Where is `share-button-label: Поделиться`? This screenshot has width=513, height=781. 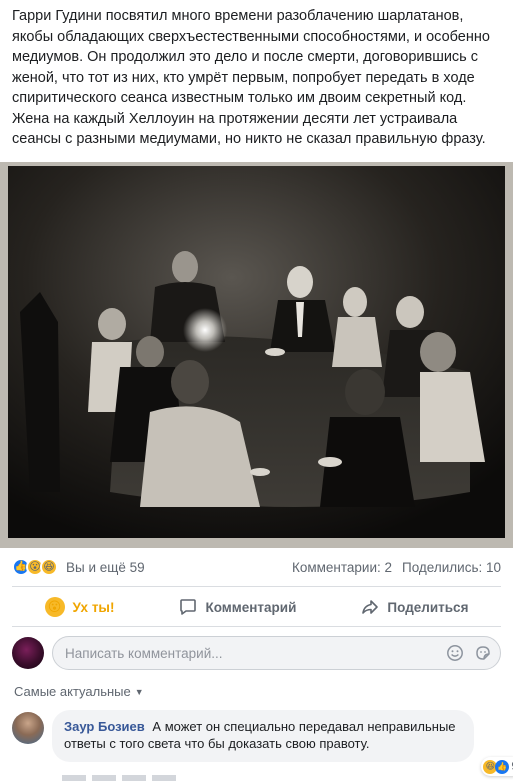 share-button-label: Поделиться is located at coordinates (428, 607).